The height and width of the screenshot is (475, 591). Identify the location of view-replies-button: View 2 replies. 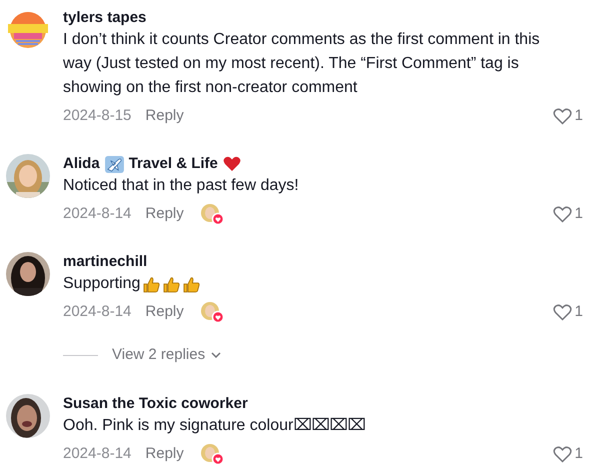
(167, 355).